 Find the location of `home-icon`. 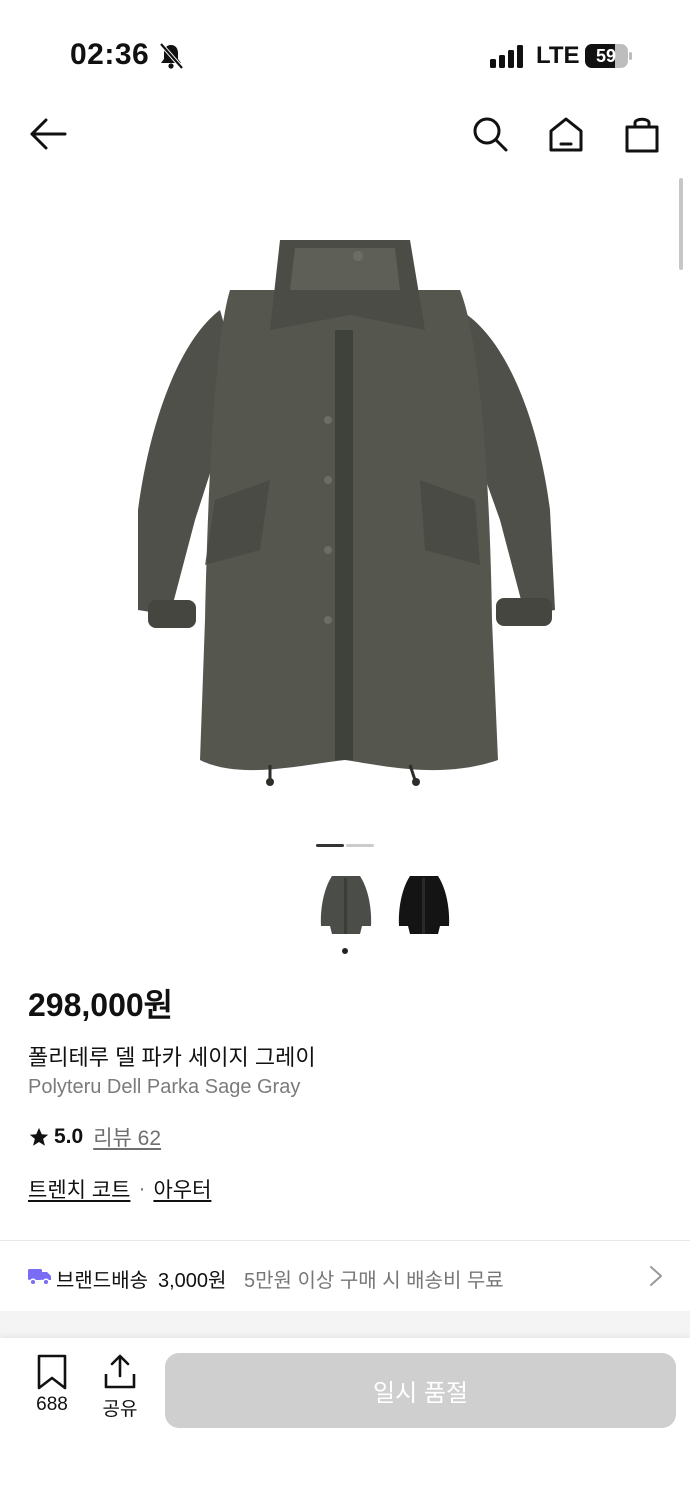

home-icon is located at coordinates (566, 134).